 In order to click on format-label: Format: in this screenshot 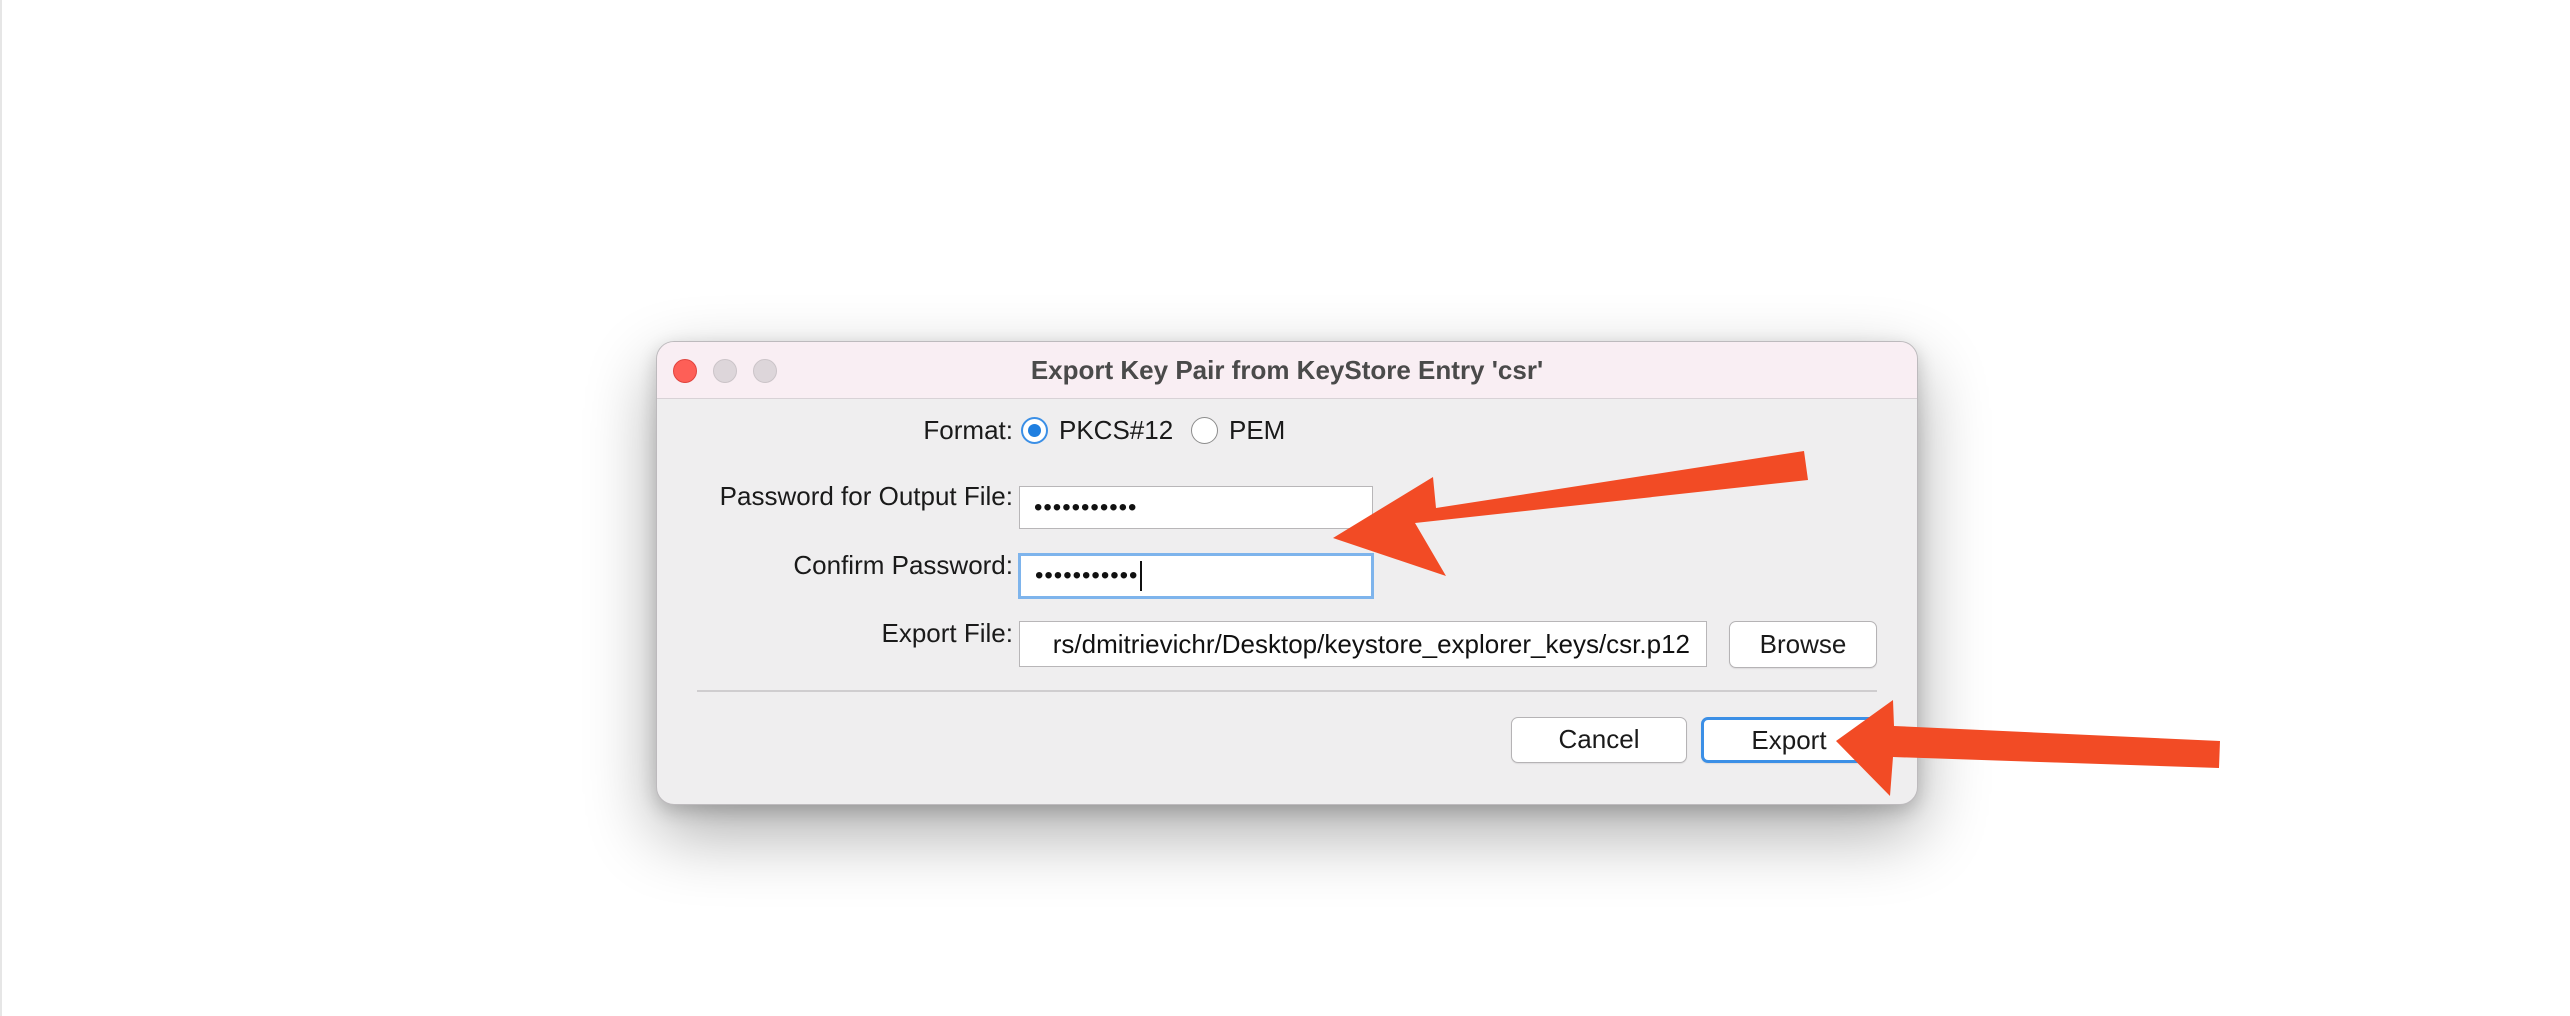, I will do `click(968, 430)`.